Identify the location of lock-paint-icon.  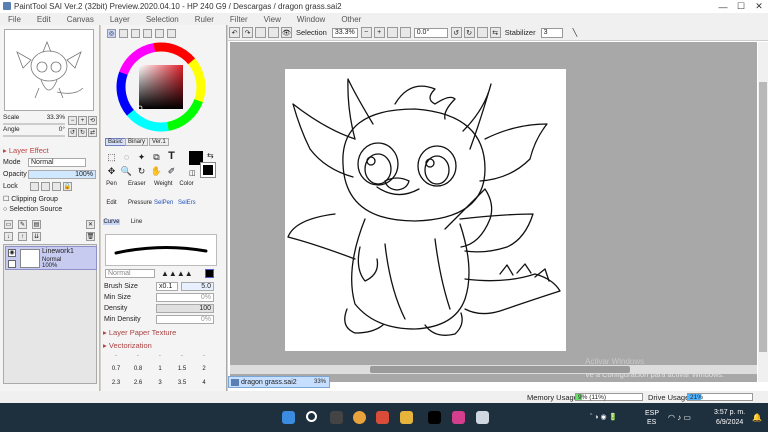
(56, 186).